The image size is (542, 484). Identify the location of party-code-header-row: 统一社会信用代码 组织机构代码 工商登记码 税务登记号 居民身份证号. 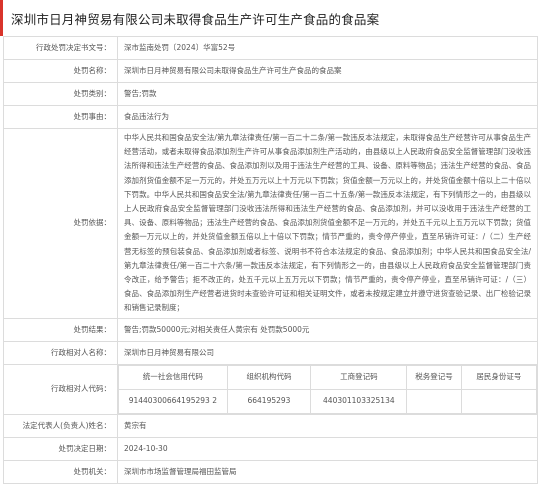
(328, 377).